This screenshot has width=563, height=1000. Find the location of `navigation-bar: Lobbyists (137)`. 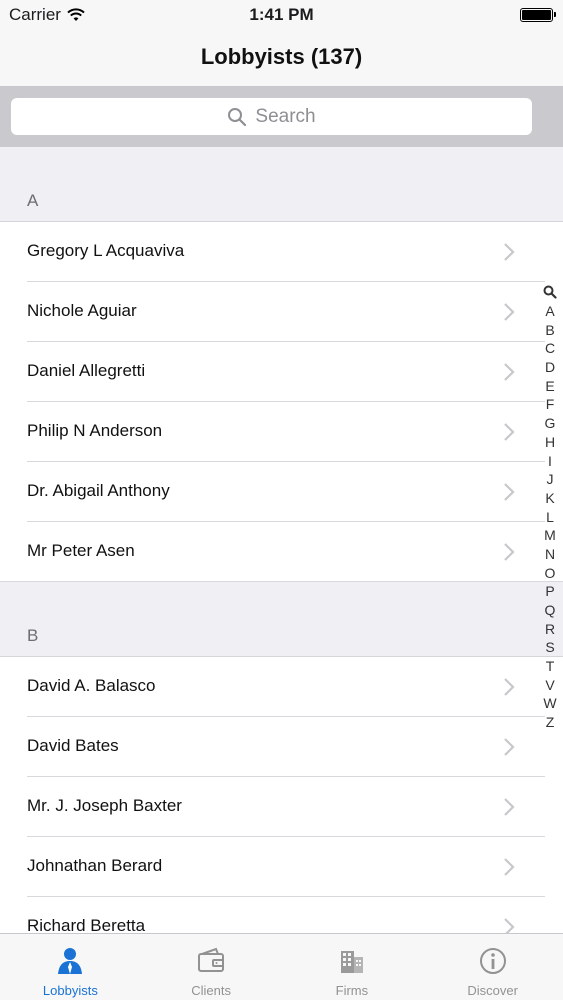

navigation-bar: Lobbyists (137) is located at coordinates (281, 58).